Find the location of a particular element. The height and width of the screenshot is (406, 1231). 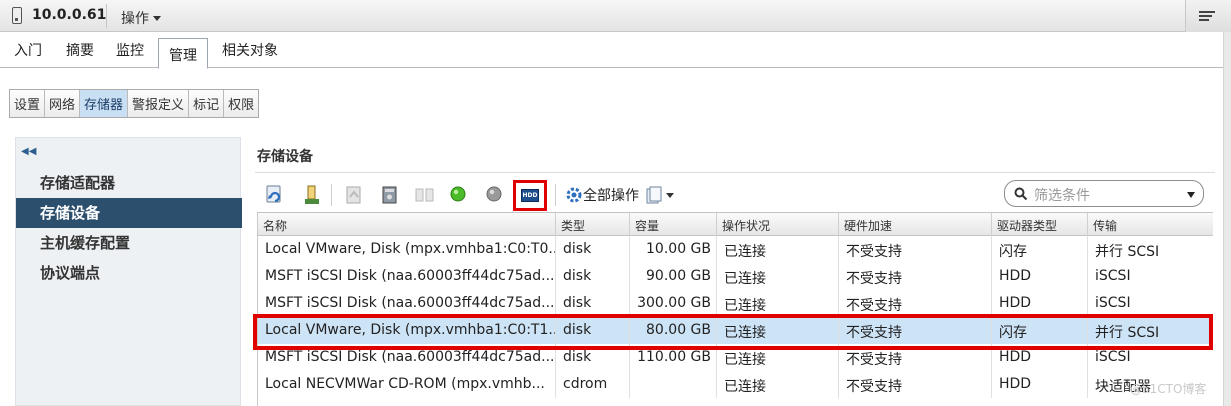

column-header-drive-type: 驱动器类型 is located at coordinates (1040, 224).